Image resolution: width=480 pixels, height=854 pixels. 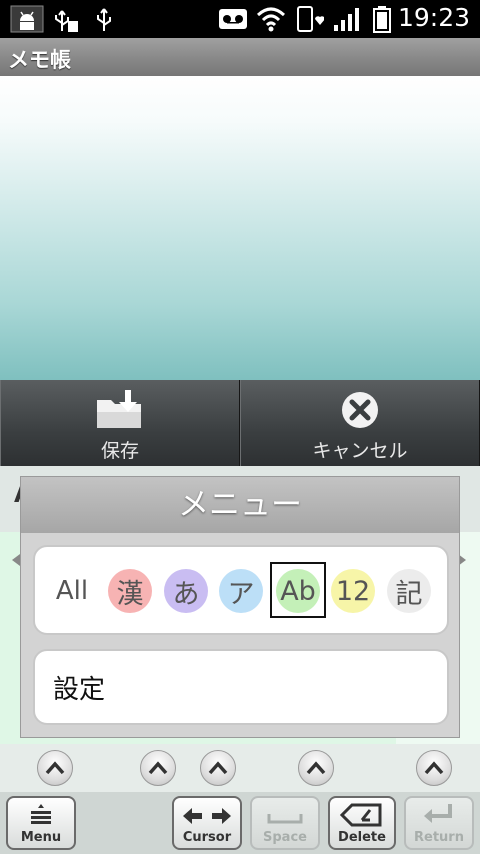 What do you see at coordinates (186, 591) in the screenshot?
I see `mode-hiragana: あ` at bounding box center [186, 591].